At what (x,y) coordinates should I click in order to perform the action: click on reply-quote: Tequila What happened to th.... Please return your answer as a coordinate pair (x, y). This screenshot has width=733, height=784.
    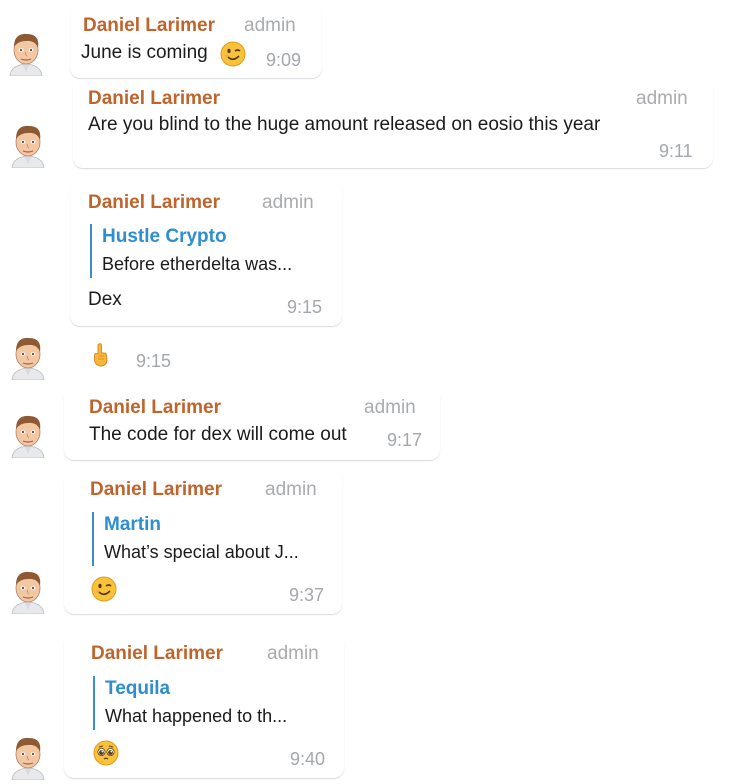
    Looking at the image, I should click on (190, 703).